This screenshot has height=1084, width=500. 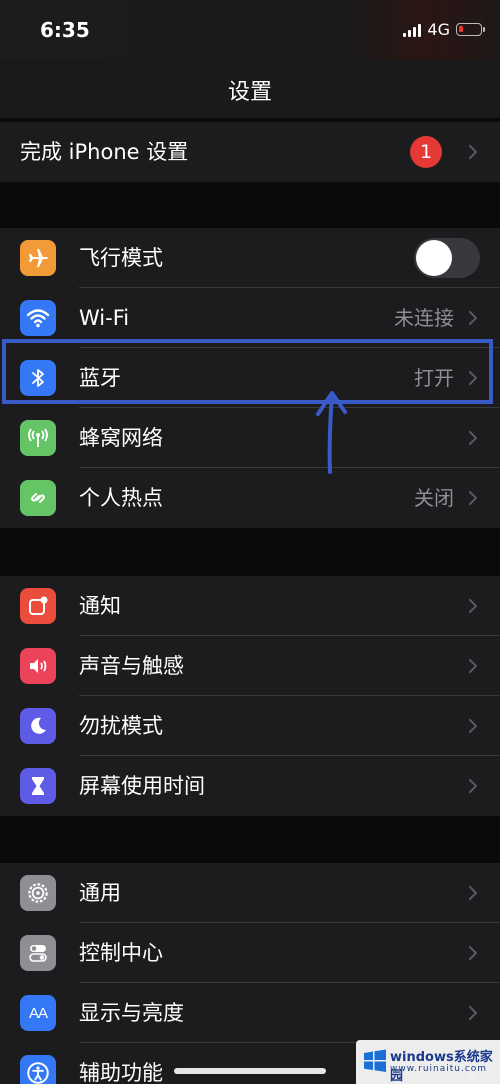 What do you see at coordinates (426, 152) in the screenshot?
I see `setup-badge: 1` at bounding box center [426, 152].